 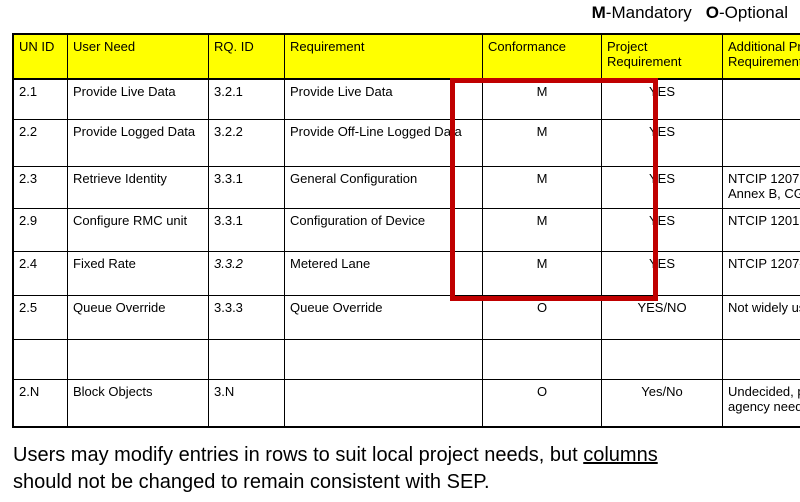 What do you see at coordinates (138, 187) in the screenshot?
I see `cell-user-need: Retrieve Identity` at bounding box center [138, 187].